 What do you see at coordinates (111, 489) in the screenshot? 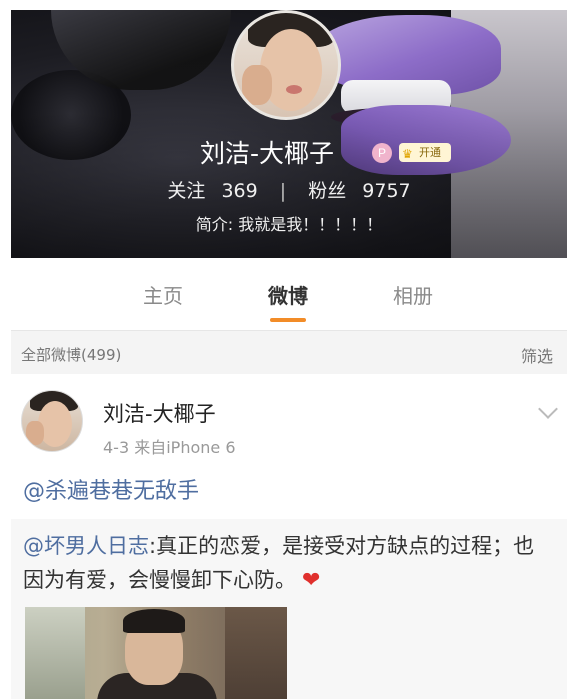
I see `post-mention-text: @杀遍巷巷无敌手` at bounding box center [111, 489].